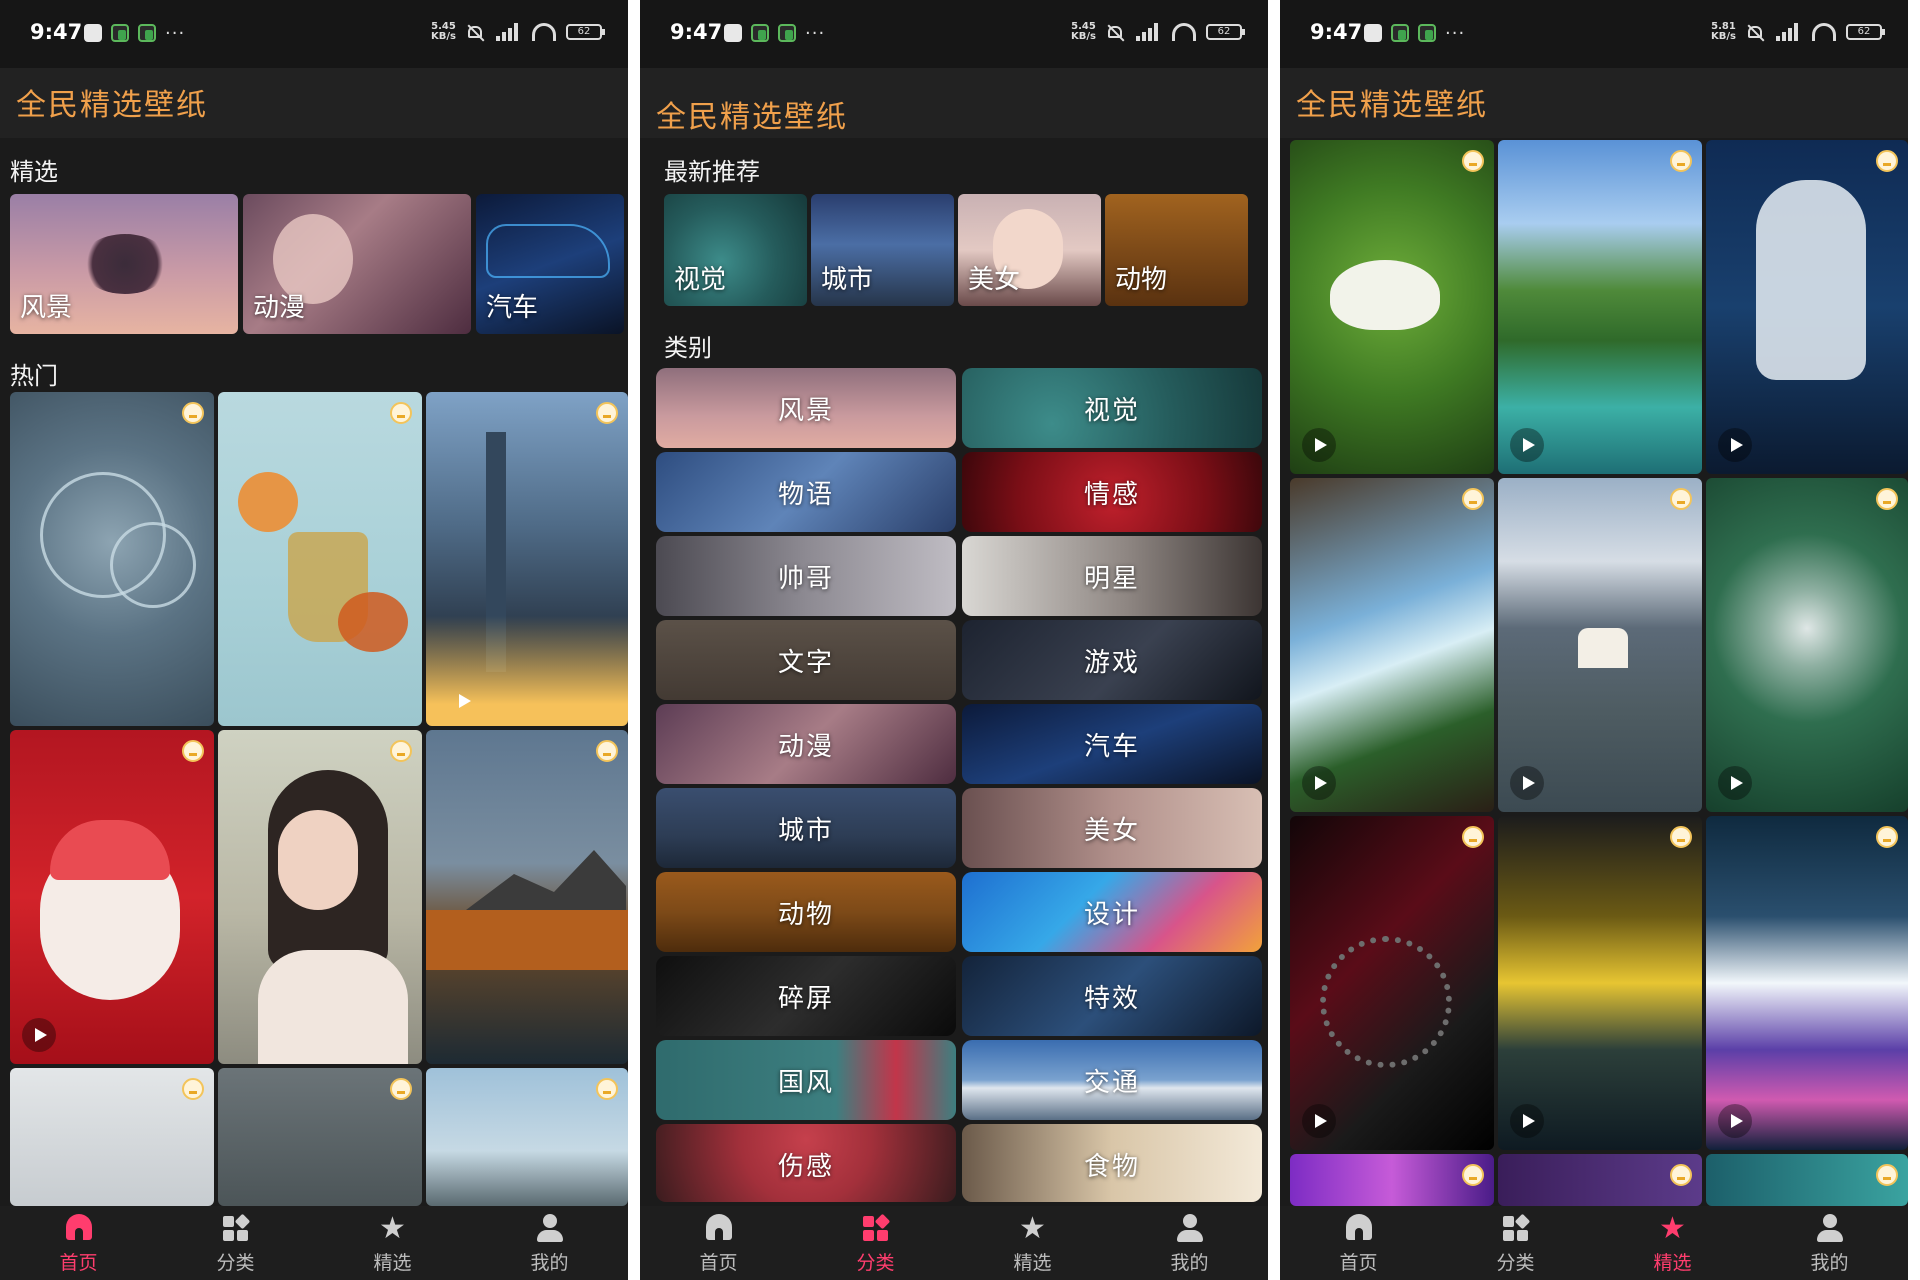 This screenshot has height=1280, width=1920. Describe the element at coordinates (806, 912) in the screenshot. I see `category-tile: 动物` at that location.